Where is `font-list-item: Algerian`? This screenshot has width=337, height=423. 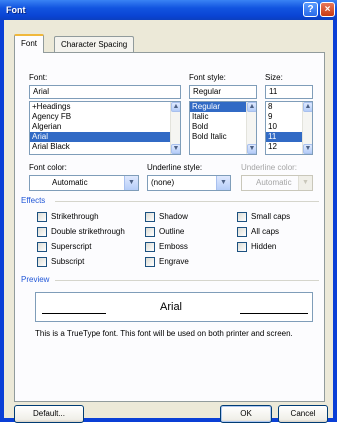 font-list-item: Algerian is located at coordinates (105, 127).